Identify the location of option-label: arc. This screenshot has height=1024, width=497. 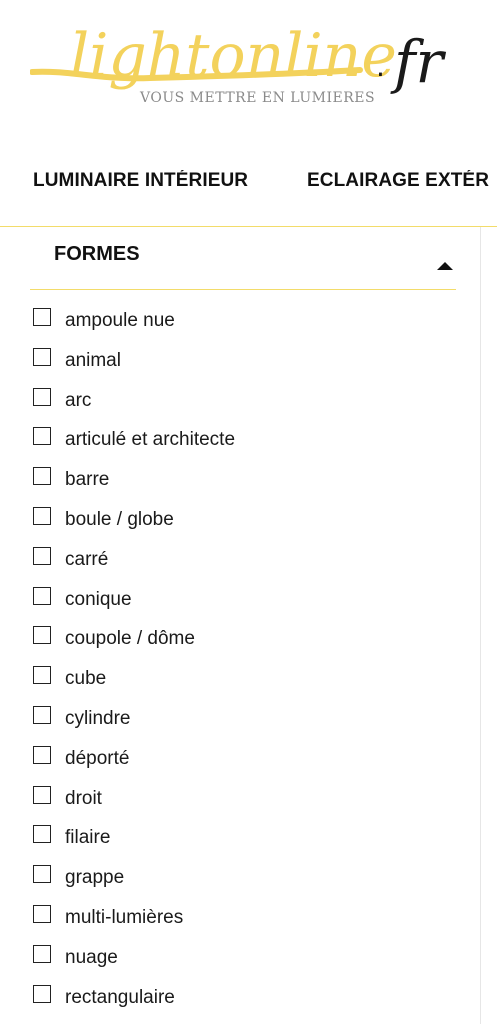
(78, 400).